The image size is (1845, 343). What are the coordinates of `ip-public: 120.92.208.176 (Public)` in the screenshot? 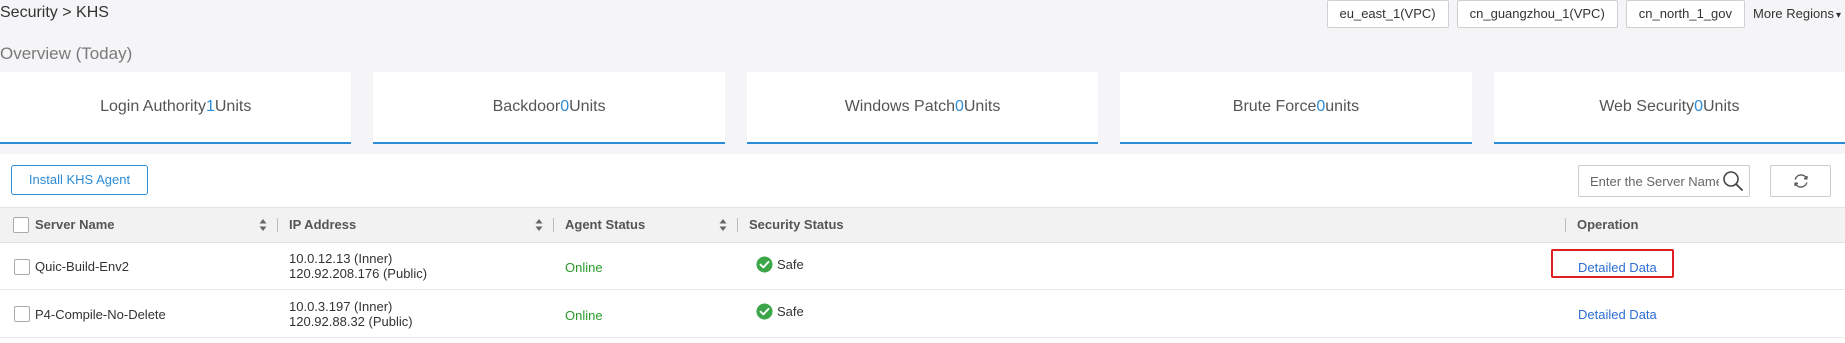 It's located at (358, 273).